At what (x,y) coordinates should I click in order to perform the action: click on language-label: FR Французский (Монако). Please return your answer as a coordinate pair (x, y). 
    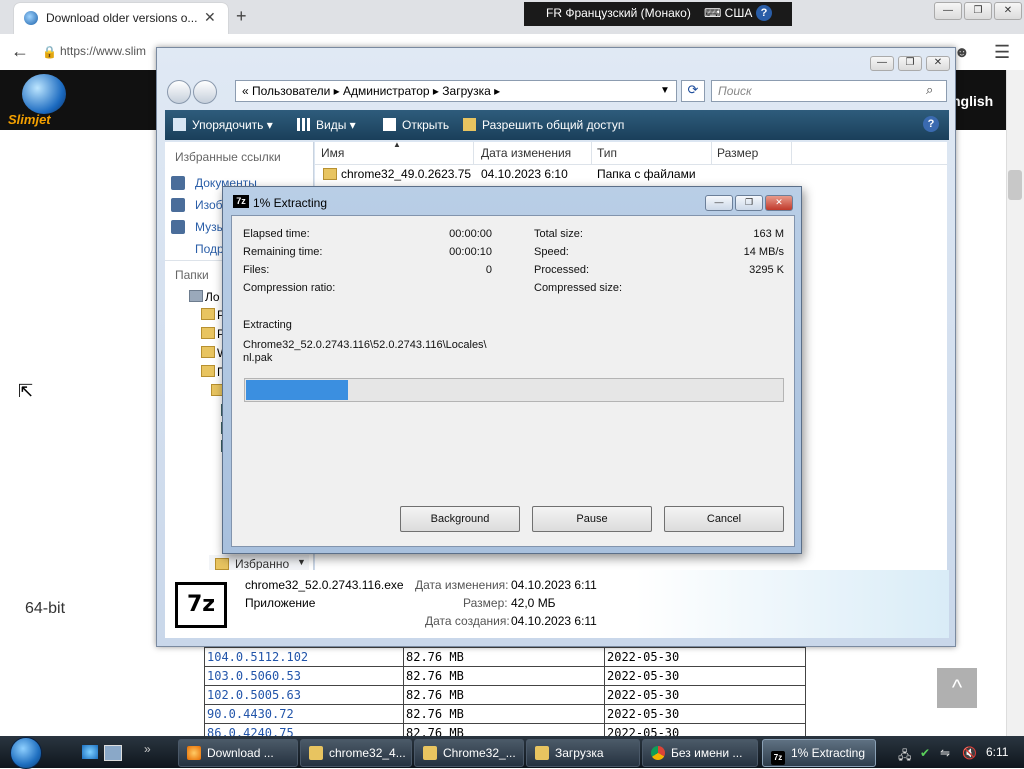
    Looking at the image, I should click on (618, 13).